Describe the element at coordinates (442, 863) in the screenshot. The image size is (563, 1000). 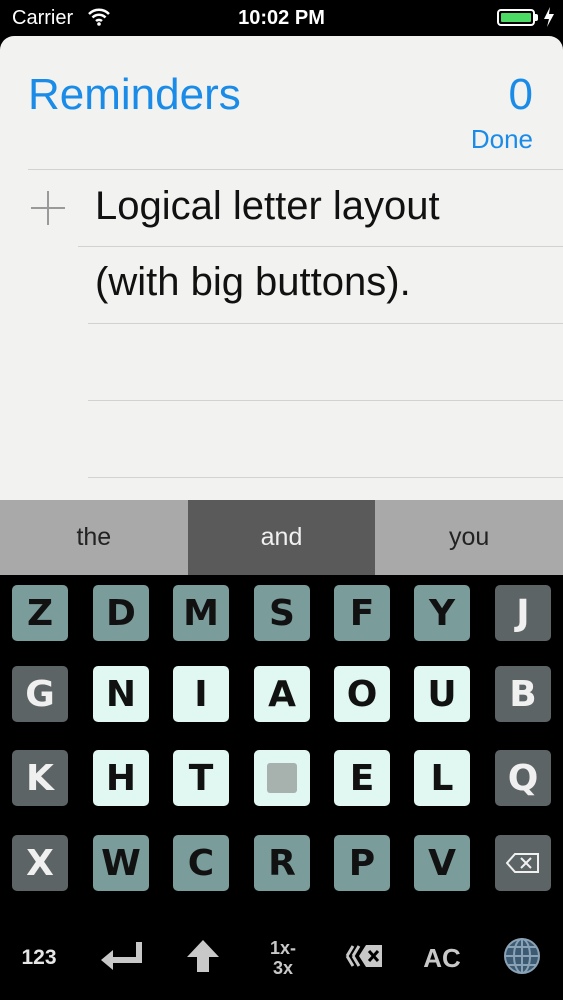
I see `key-v: V` at that location.